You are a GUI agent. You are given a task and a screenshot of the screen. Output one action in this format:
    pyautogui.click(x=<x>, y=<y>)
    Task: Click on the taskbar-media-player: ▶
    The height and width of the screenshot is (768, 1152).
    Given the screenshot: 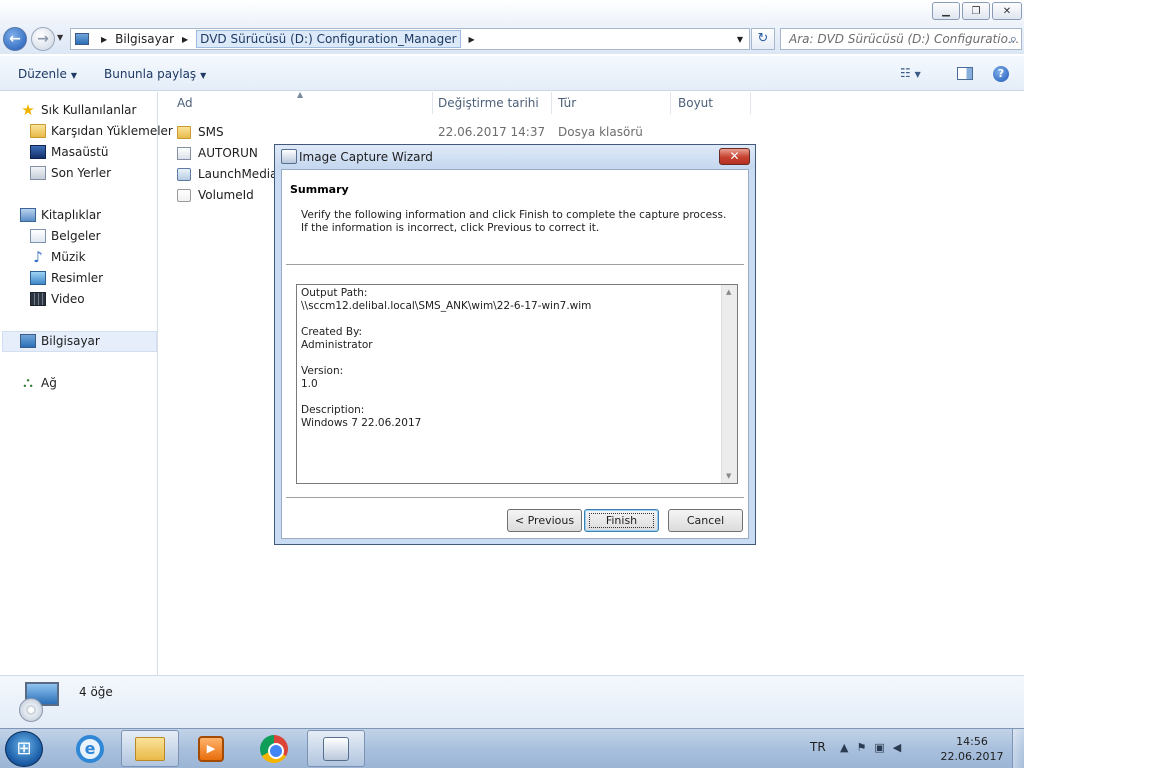 What is the action you would take?
    pyautogui.click(x=211, y=748)
    